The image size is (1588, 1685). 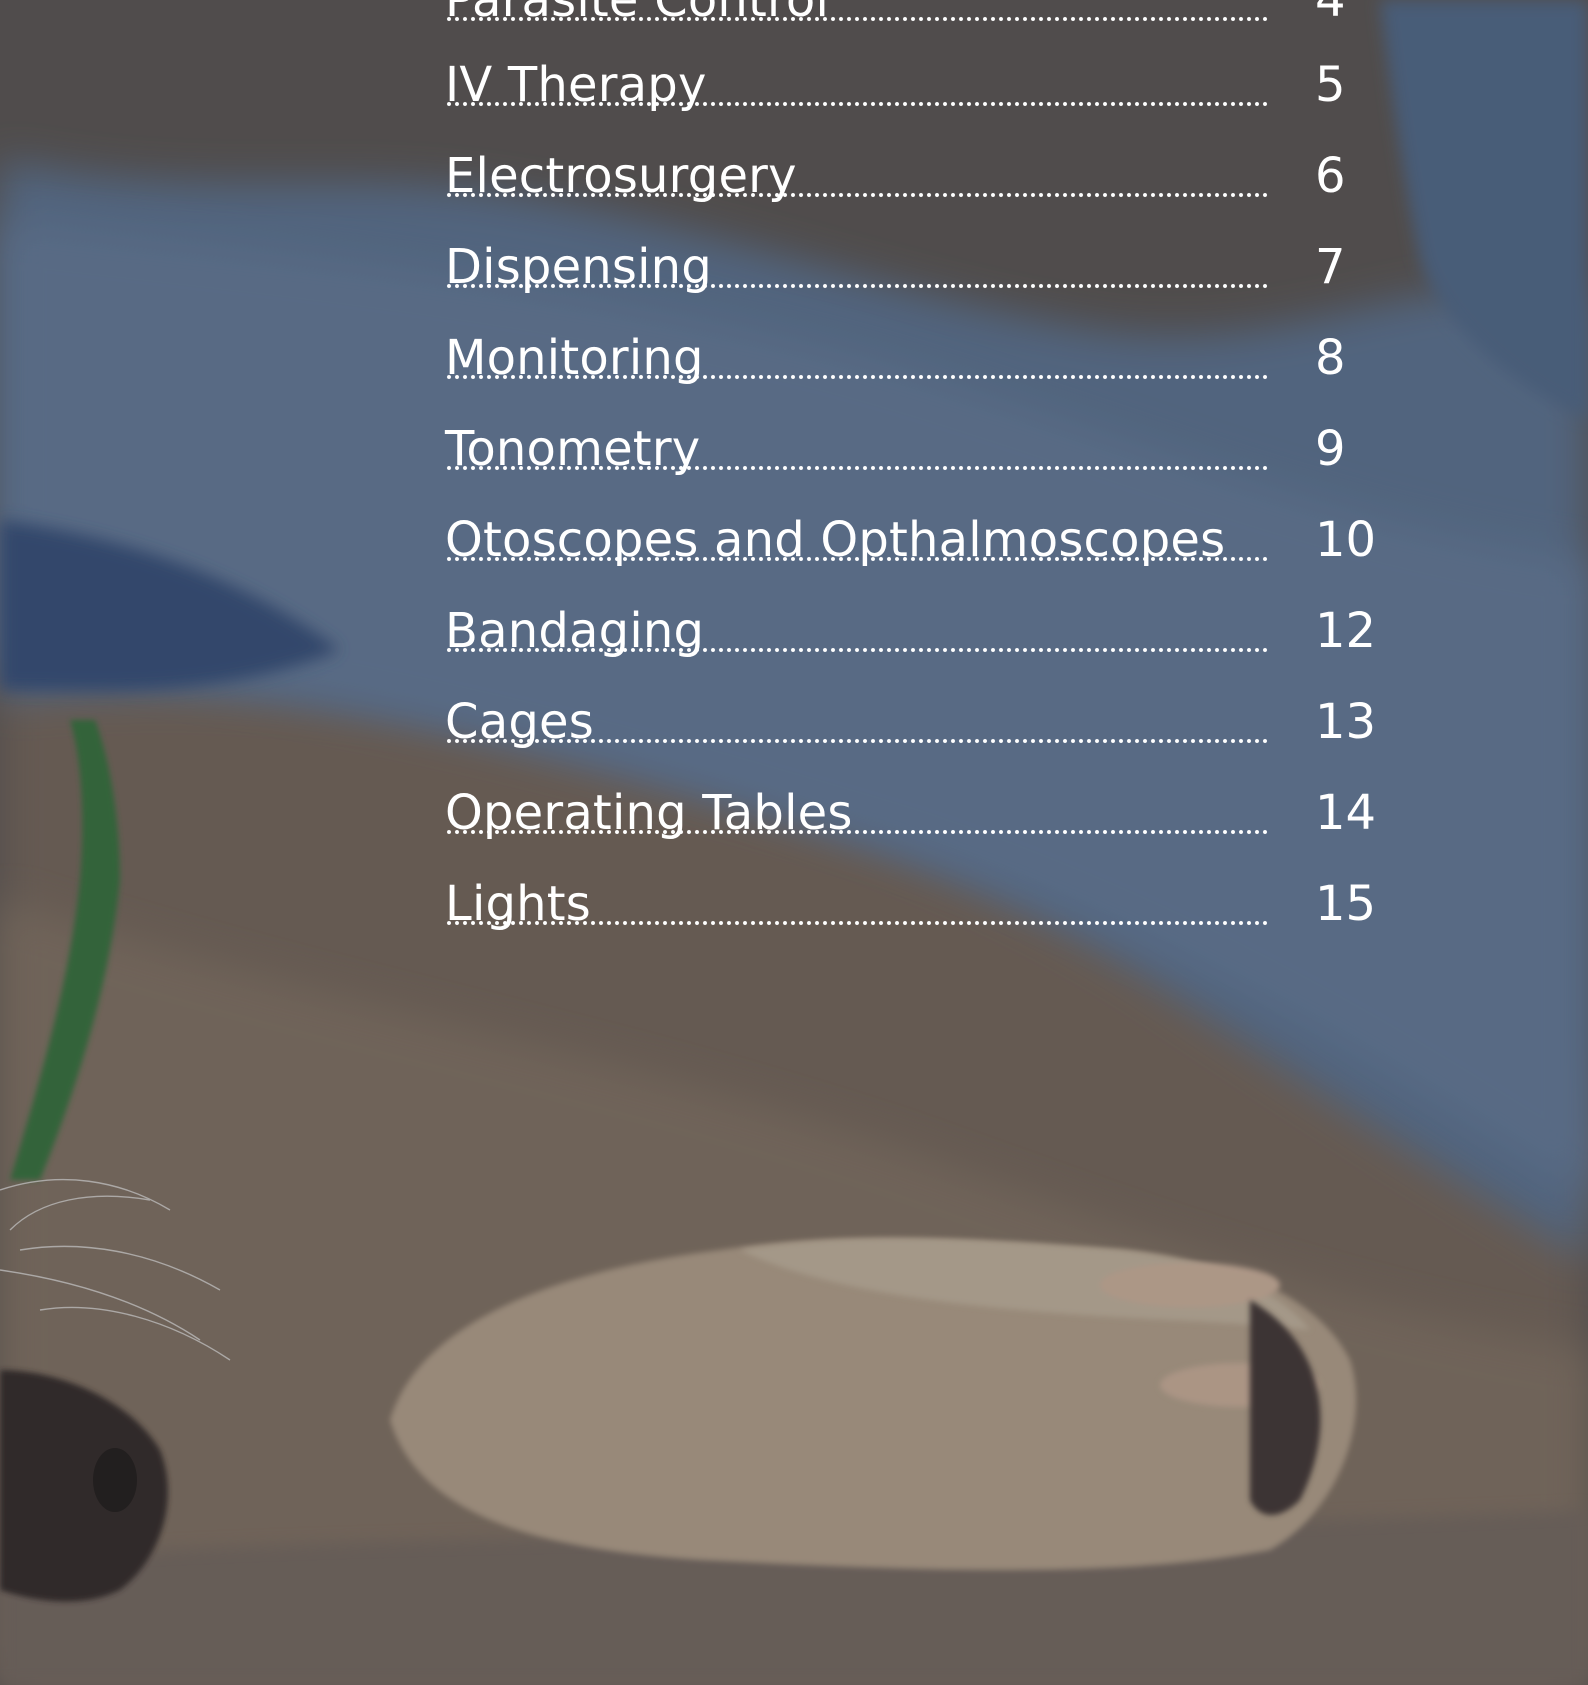 What do you see at coordinates (574, 358) in the screenshot?
I see `toc-entry-title: Monitoring` at bounding box center [574, 358].